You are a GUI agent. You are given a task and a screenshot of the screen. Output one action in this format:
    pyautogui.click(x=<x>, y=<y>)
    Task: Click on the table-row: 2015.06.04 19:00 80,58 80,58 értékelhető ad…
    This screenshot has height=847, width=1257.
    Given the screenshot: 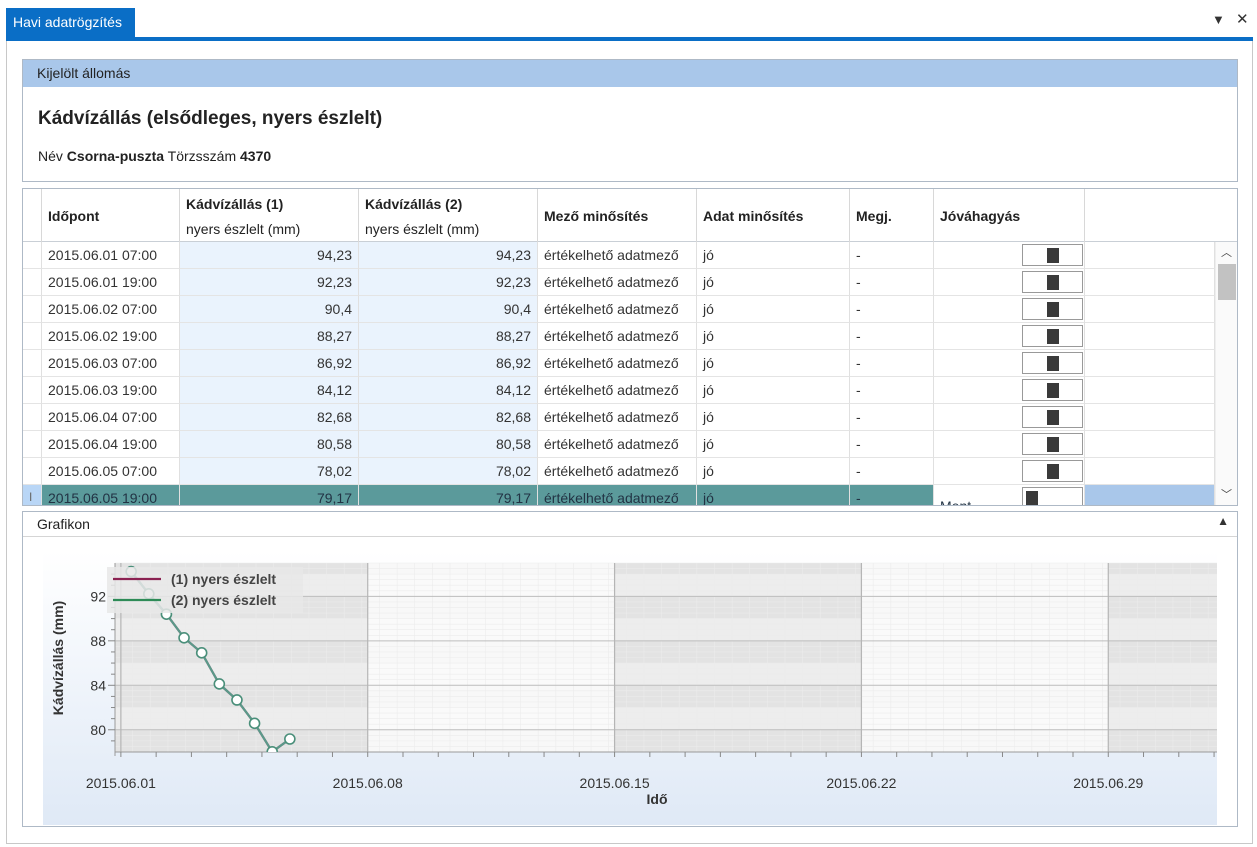 What is the action you would take?
    pyautogui.click(x=619, y=444)
    